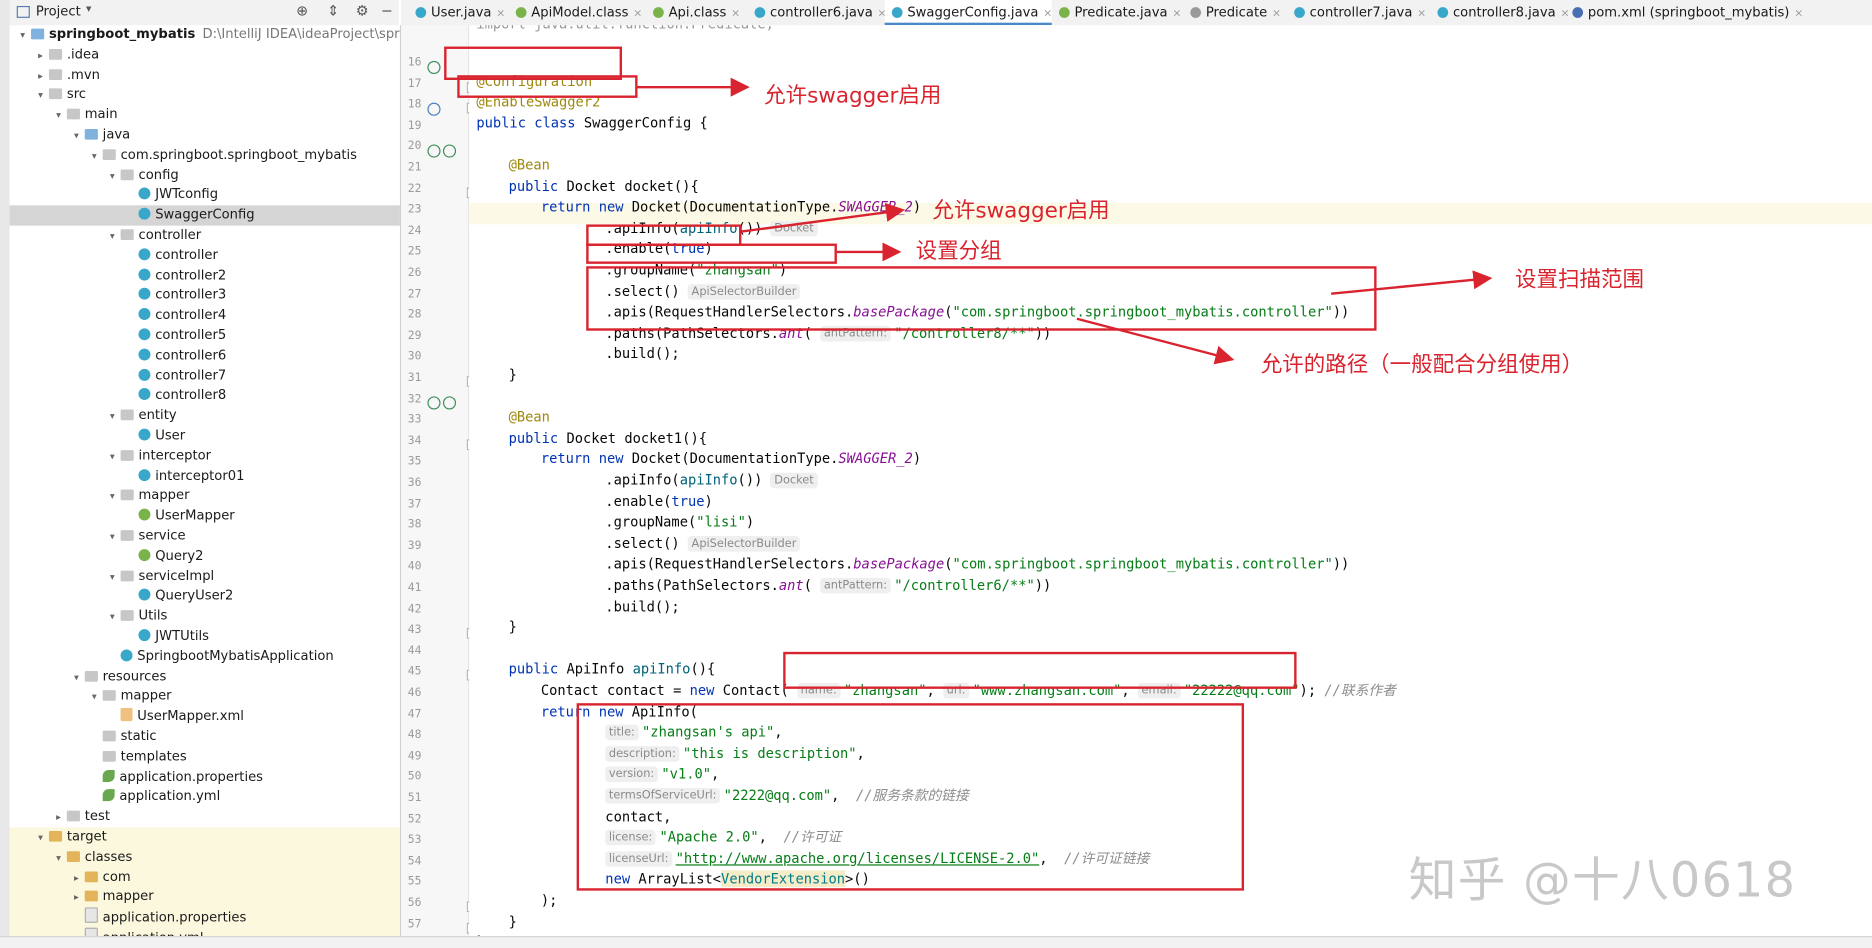 Image resolution: width=1872 pixels, height=948 pixels. I want to click on status-bar, so click(936, 942).